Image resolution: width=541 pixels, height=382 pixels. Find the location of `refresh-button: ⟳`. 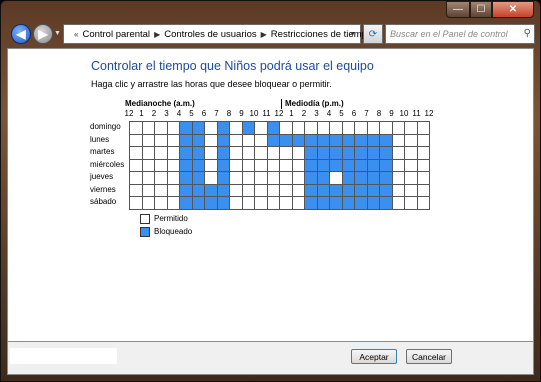

refresh-button: ⟳ is located at coordinates (373, 34).